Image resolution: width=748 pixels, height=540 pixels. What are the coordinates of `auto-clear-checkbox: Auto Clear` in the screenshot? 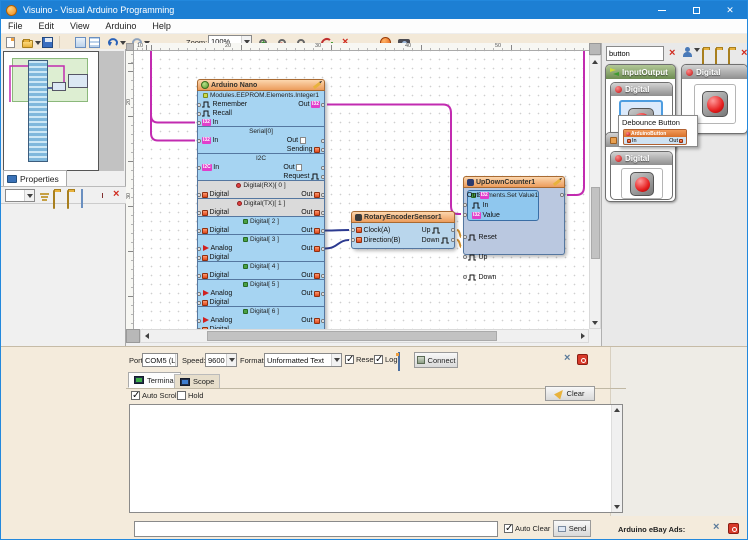 It's located at (527, 528).